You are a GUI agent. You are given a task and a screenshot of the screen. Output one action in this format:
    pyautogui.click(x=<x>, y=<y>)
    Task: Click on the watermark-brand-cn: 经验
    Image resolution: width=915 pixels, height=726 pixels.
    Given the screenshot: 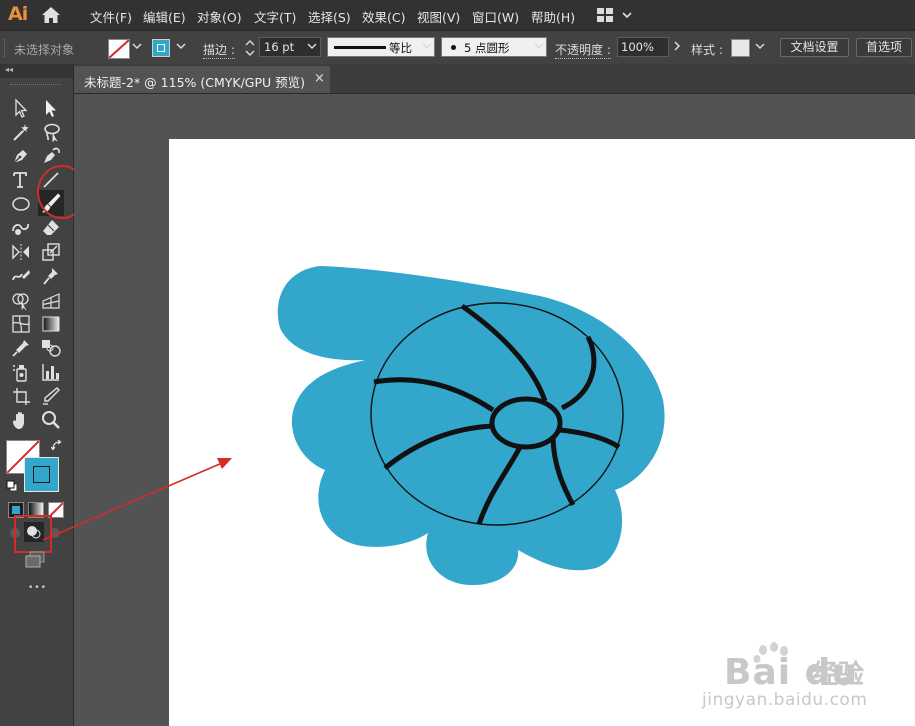 What is the action you would take?
    pyautogui.click(x=838, y=675)
    